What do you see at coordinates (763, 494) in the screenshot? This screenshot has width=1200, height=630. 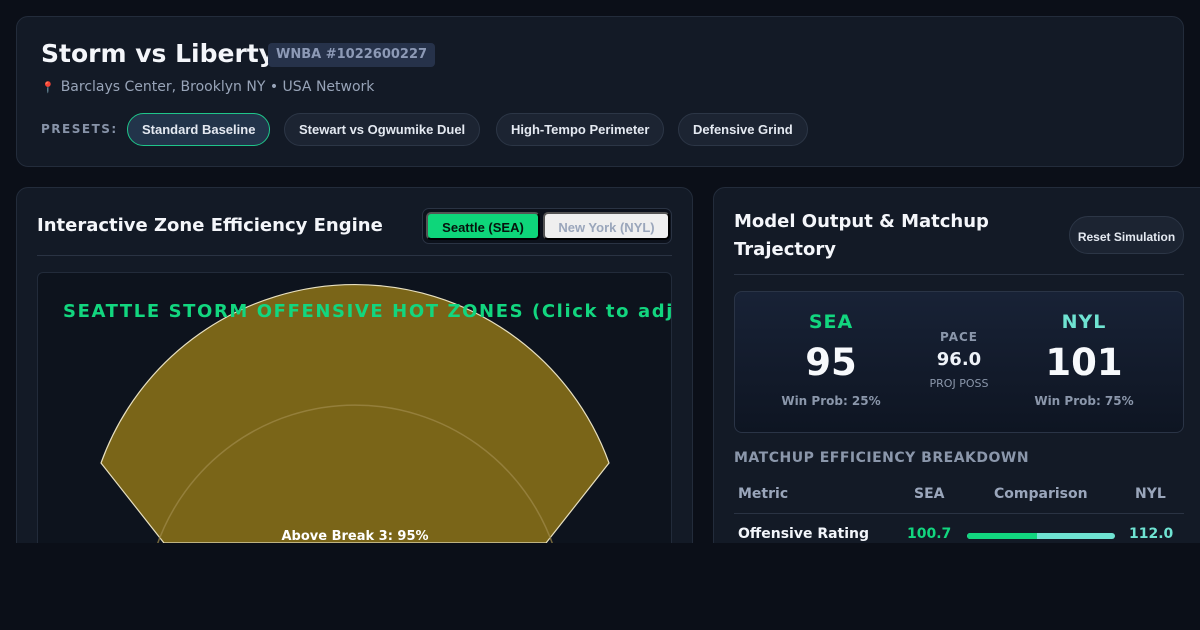 I see `column-header-metric: Metric` at bounding box center [763, 494].